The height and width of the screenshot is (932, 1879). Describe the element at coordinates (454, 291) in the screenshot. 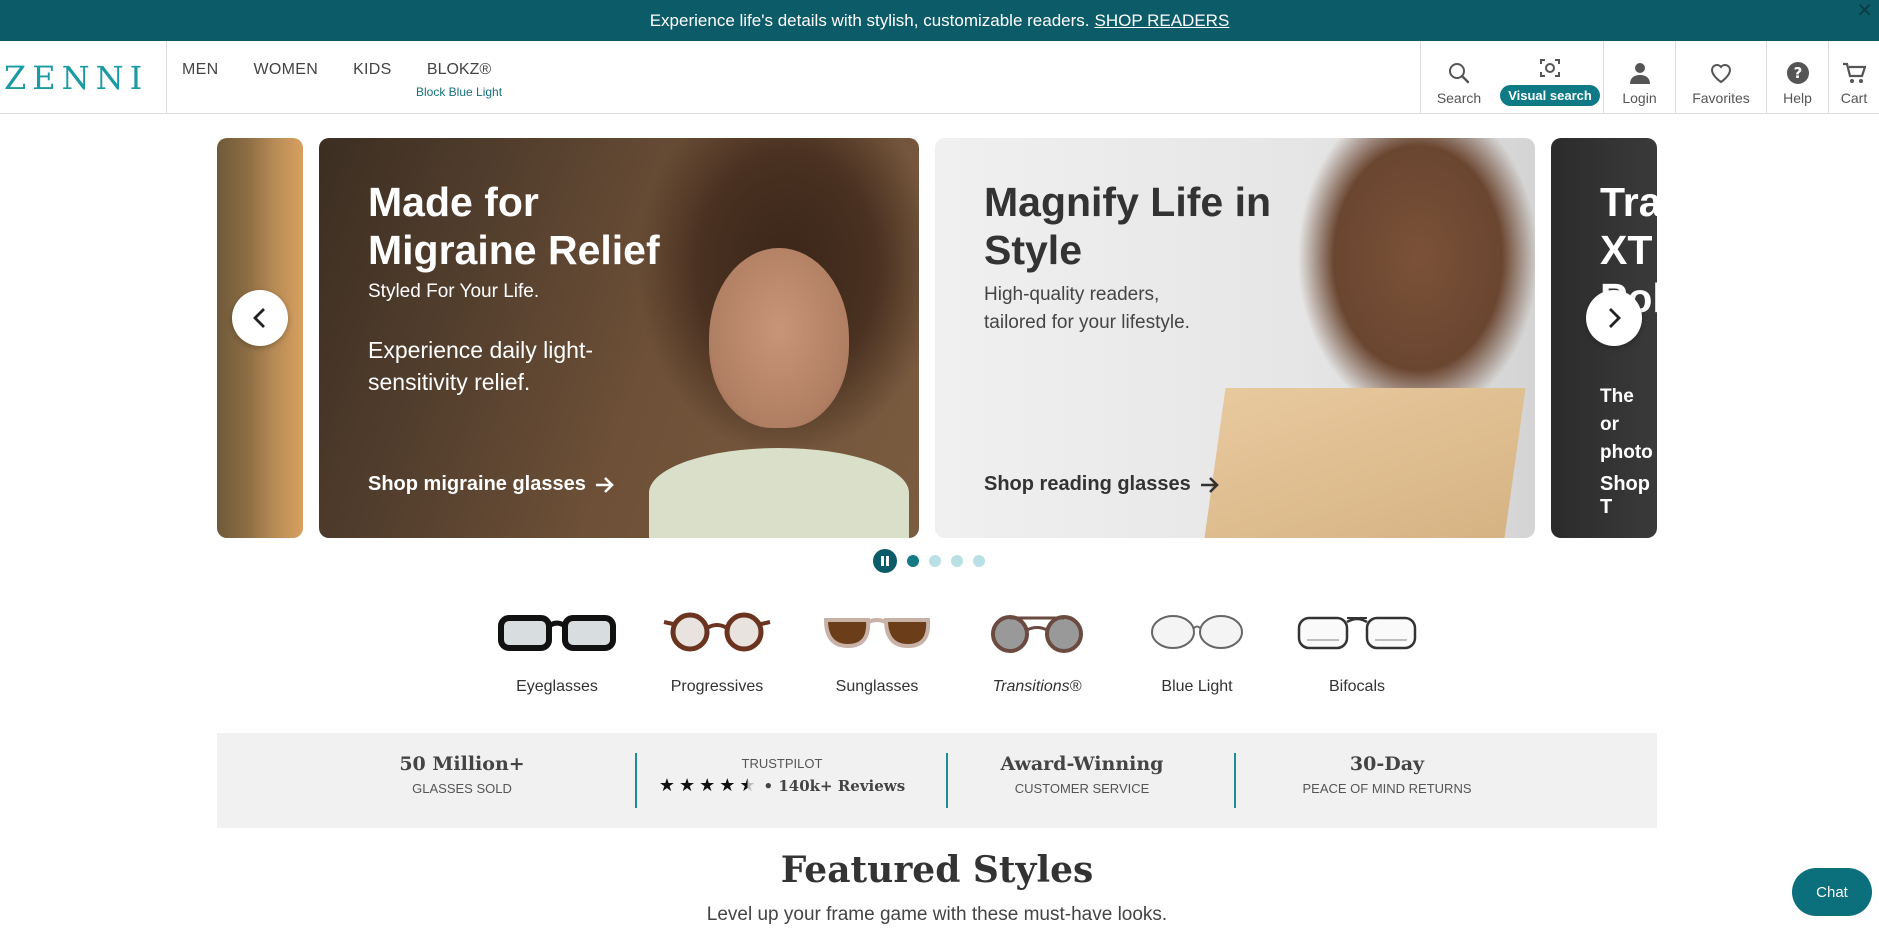

I see `slide-subtitle: Styled For Your Life.` at that location.